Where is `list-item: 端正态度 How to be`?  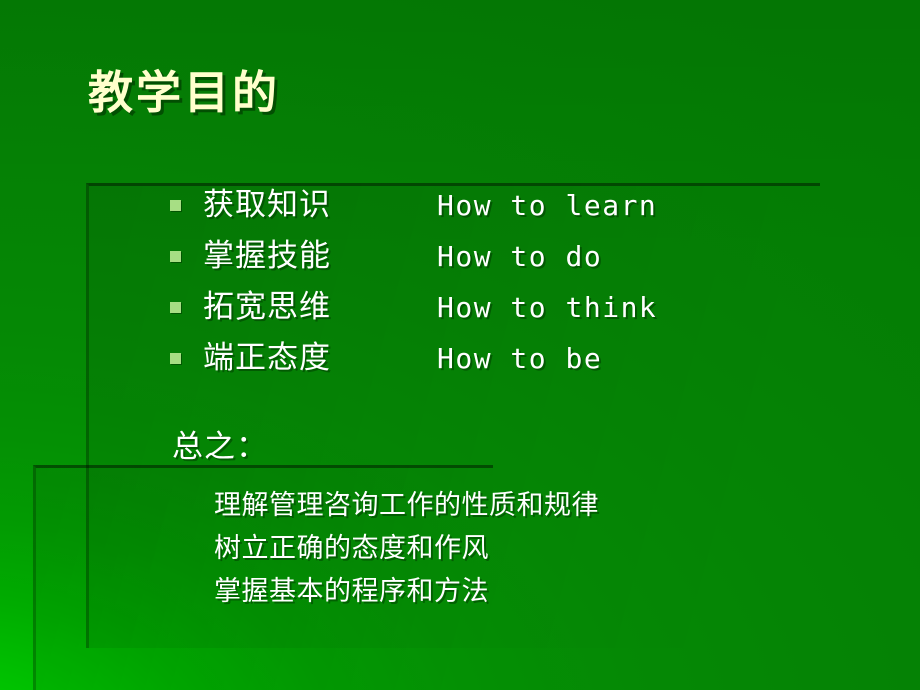
list-item: 端正态度 How to be is located at coordinates (520, 358).